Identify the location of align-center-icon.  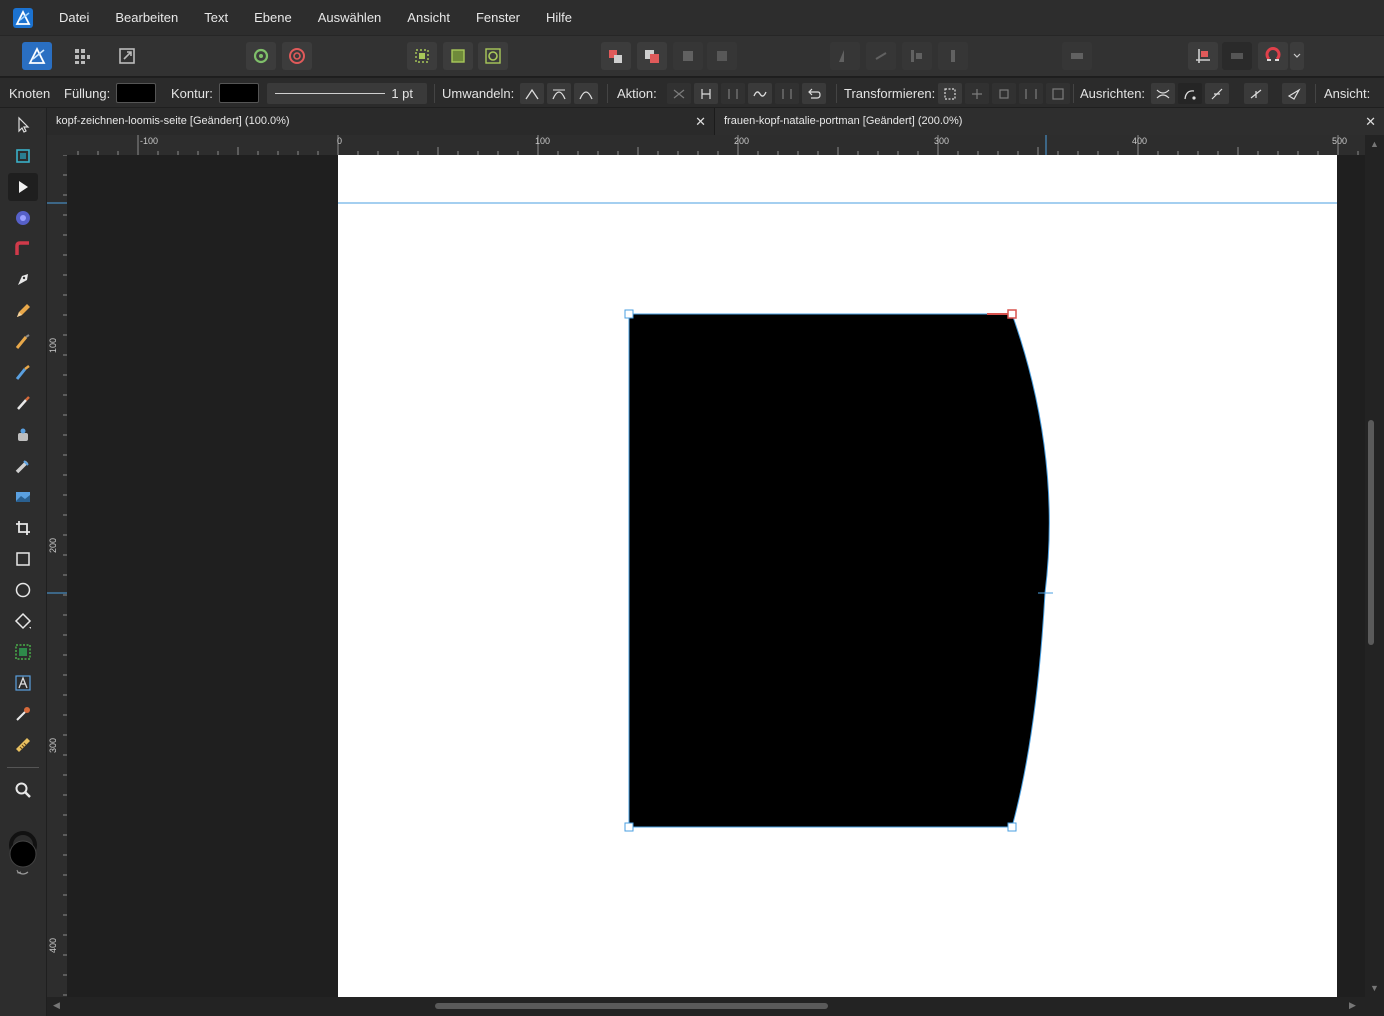
(953, 56).